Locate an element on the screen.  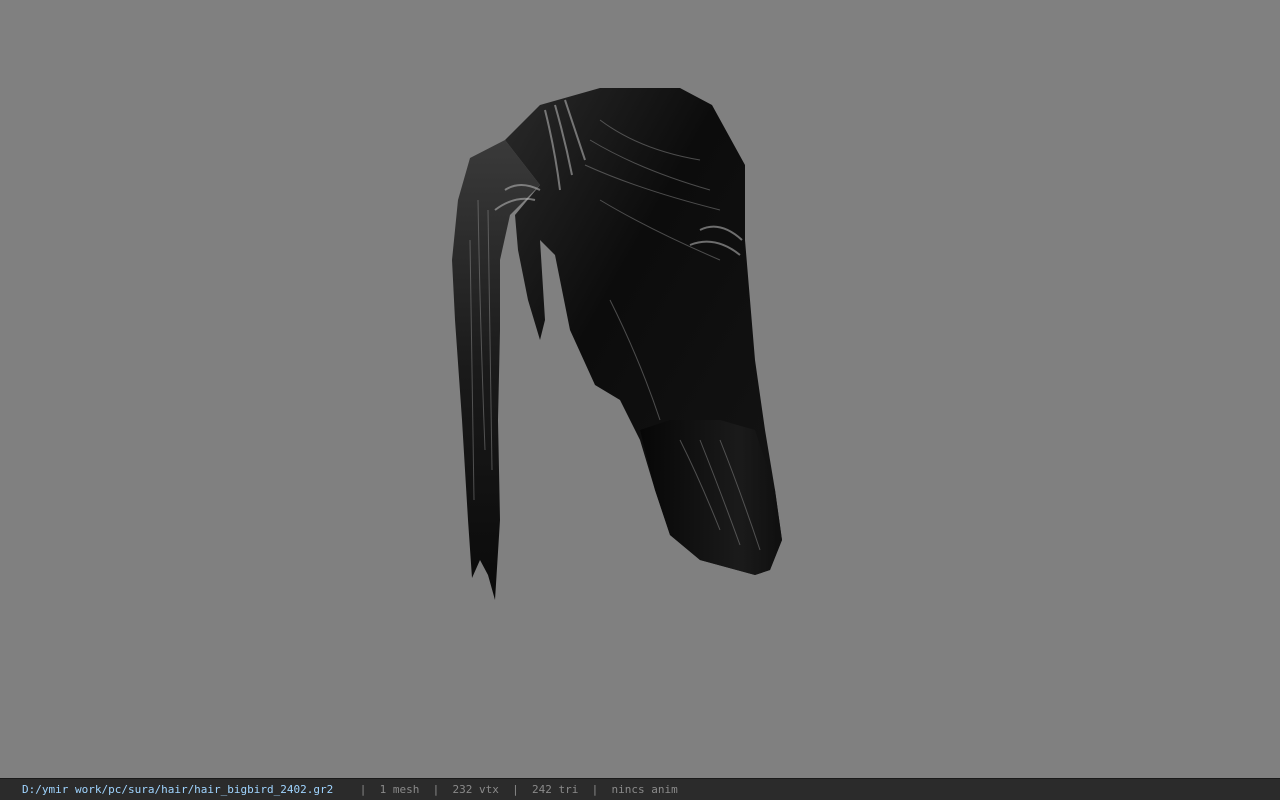
vertex-count-text: 232 vtx is located at coordinates (475, 789).